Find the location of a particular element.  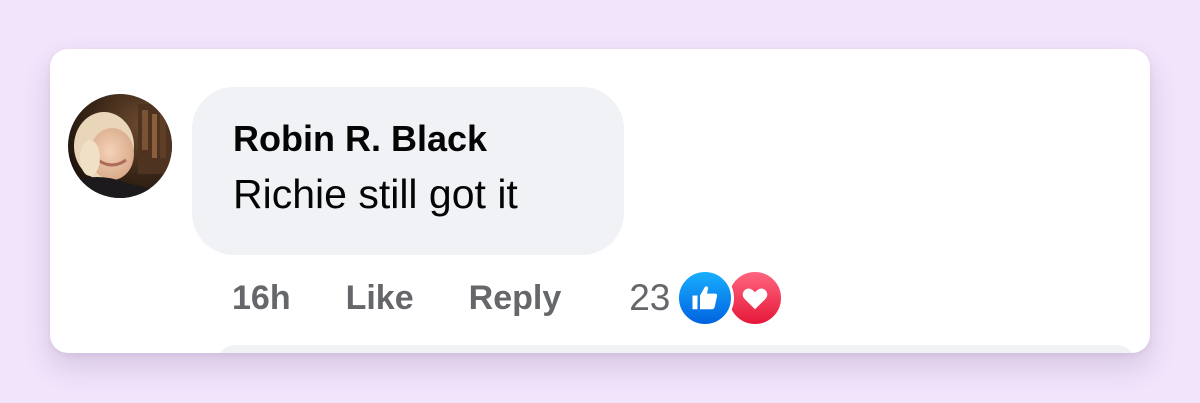

like-button: Like is located at coordinates (380, 298).